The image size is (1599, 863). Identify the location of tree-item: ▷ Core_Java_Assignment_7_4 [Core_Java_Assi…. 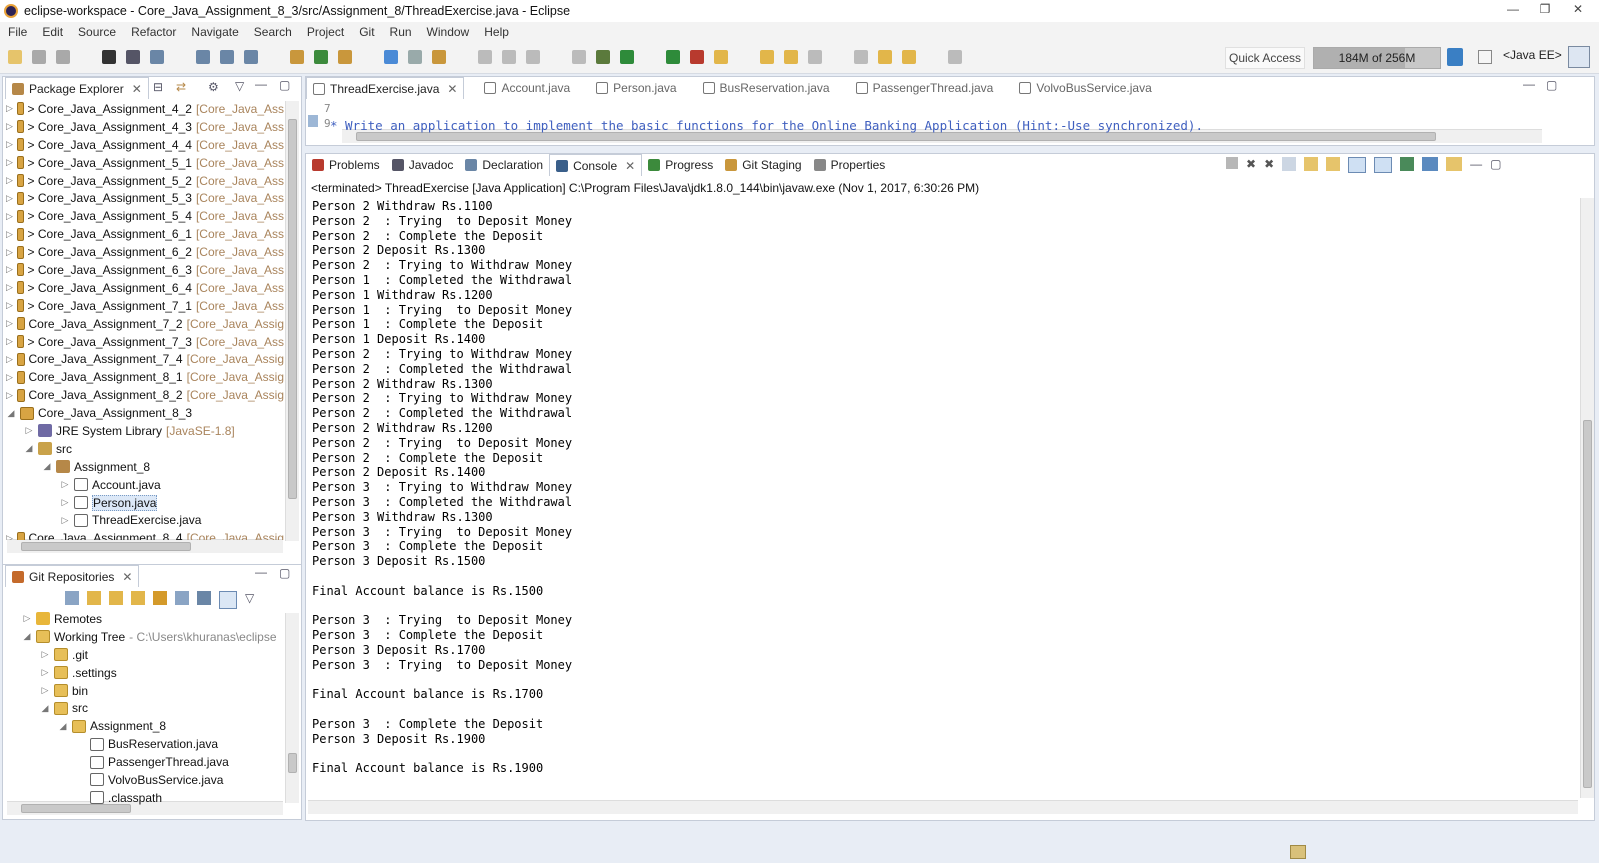
(145, 359).